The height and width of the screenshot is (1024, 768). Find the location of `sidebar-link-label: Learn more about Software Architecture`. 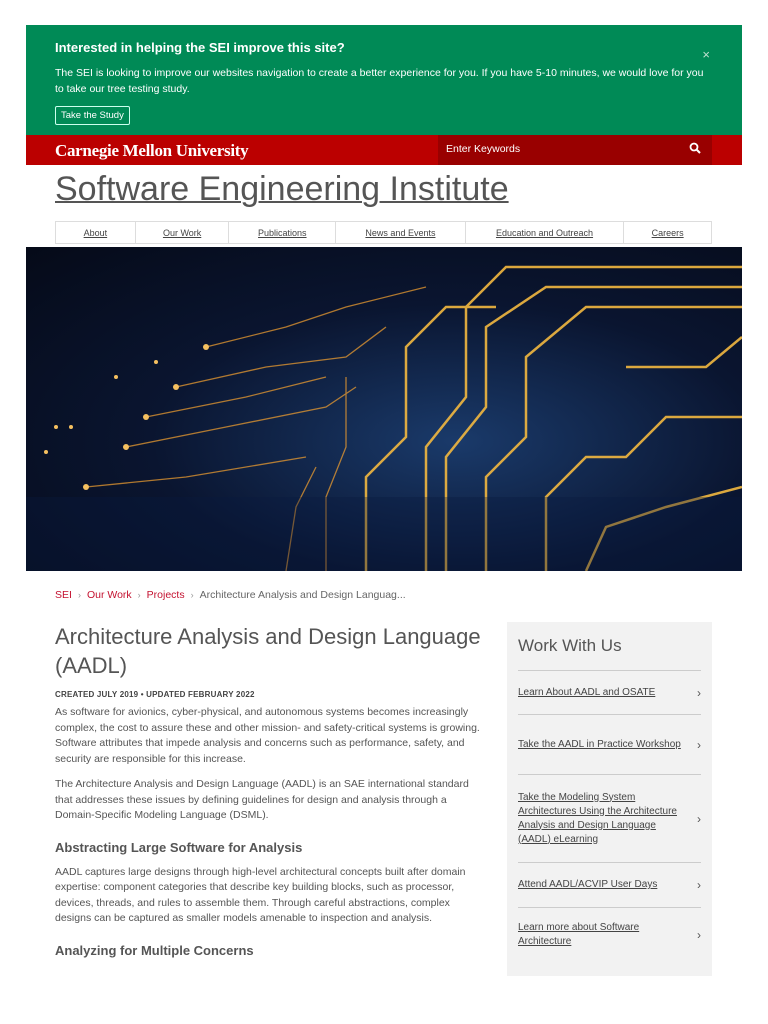

sidebar-link-label: Learn more about Software Architecture is located at coordinates (603, 935).